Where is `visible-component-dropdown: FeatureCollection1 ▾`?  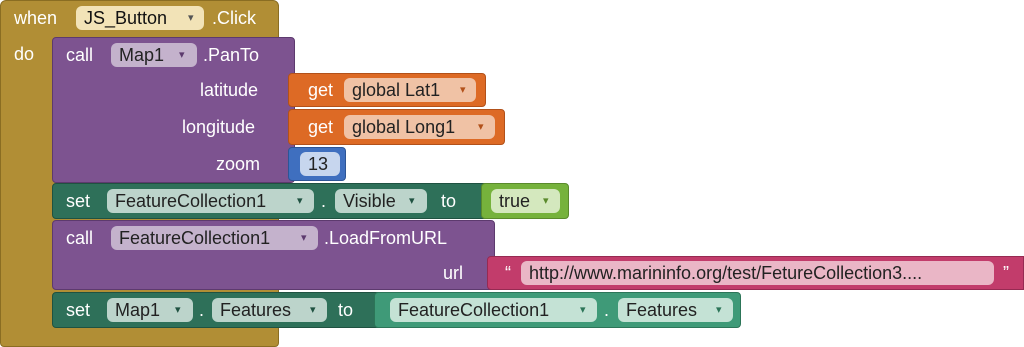 visible-component-dropdown: FeatureCollection1 ▾ is located at coordinates (210, 201).